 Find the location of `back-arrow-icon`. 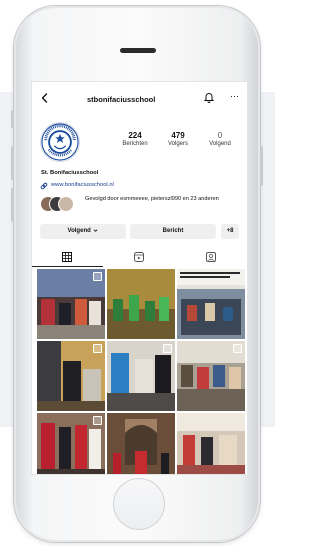

back-arrow-icon is located at coordinates (45, 98).